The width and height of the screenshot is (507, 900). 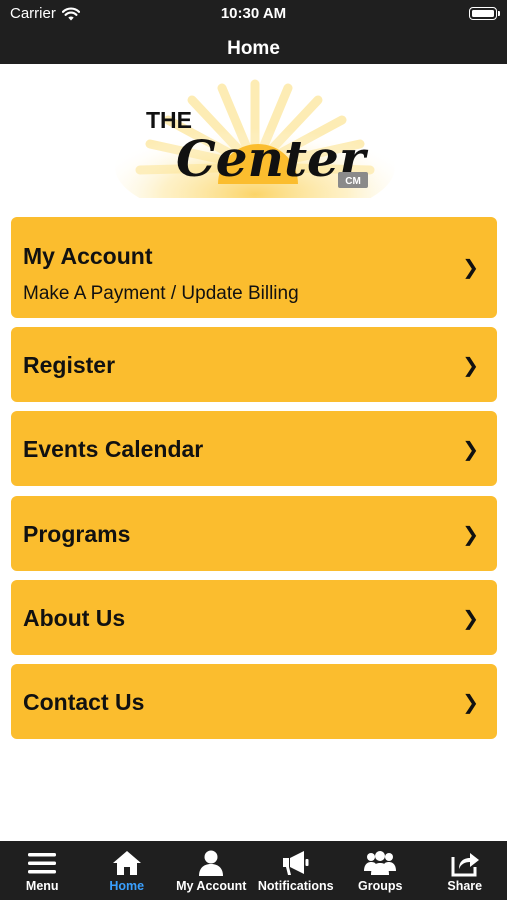 What do you see at coordinates (484, 13) in the screenshot?
I see `battery-icon` at bounding box center [484, 13].